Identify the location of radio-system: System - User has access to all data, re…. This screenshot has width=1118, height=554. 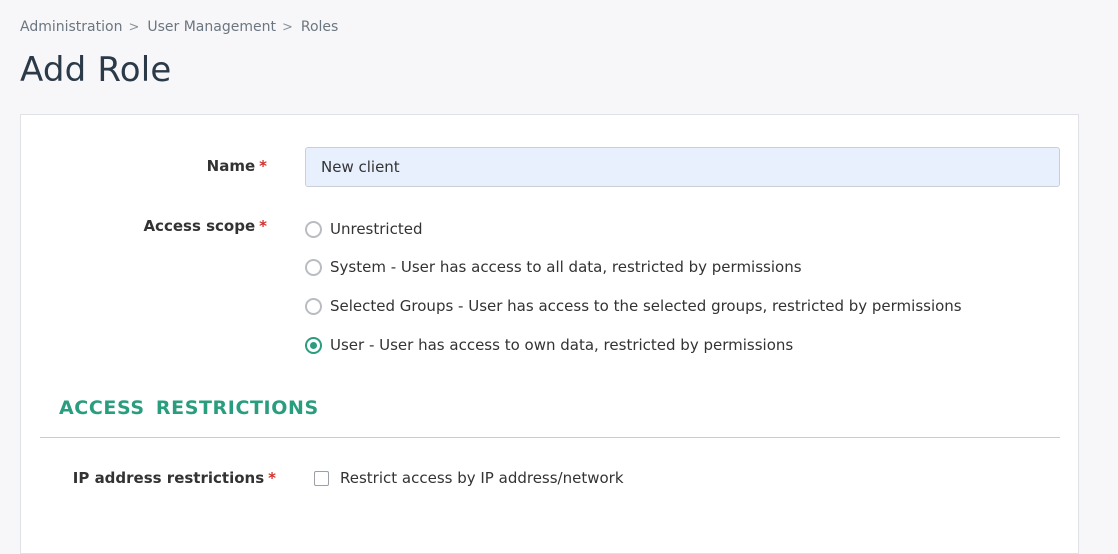
(553, 267).